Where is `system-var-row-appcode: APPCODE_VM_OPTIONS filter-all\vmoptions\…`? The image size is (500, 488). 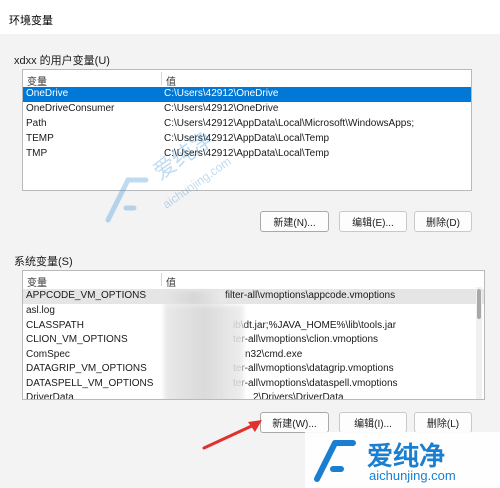 system-var-row-appcode: APPCODE_VM_OPTIONS filter-all\vmoptions\… is located at coordinates (253, 296).